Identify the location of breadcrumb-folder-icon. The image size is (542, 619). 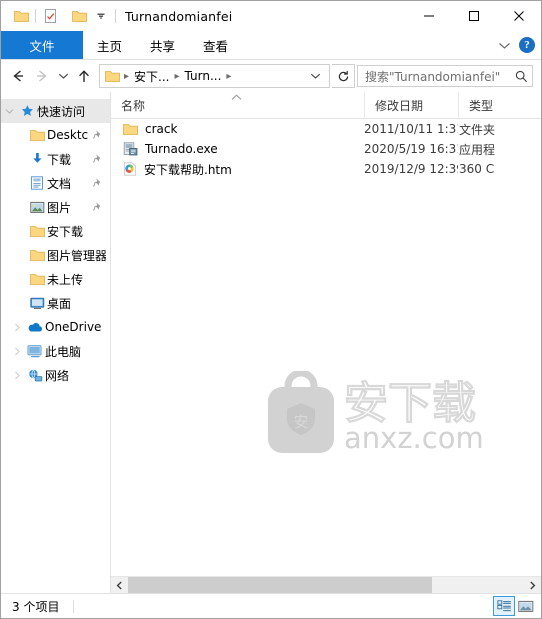
(112, 76).